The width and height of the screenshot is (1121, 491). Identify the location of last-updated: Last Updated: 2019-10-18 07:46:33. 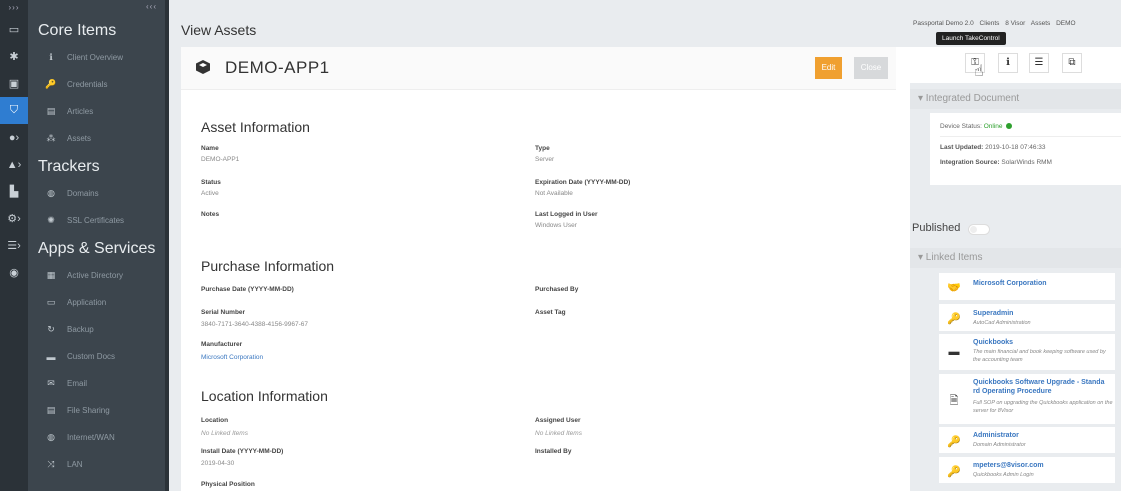
(993, 147).